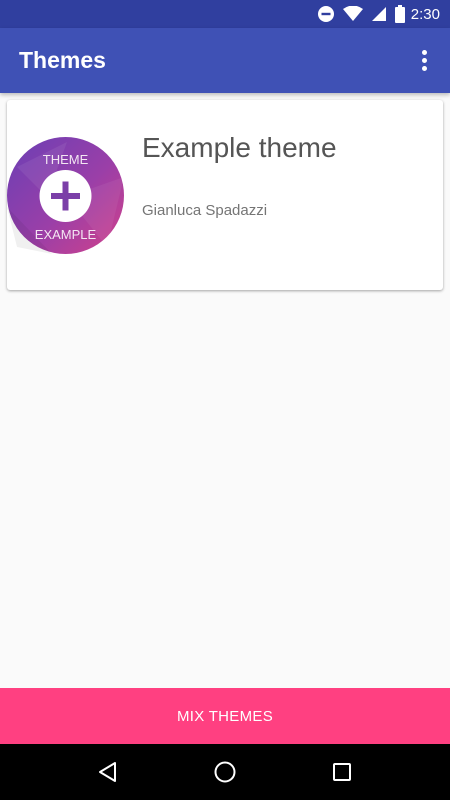  I want to click on home-icon, so click(225, 772).